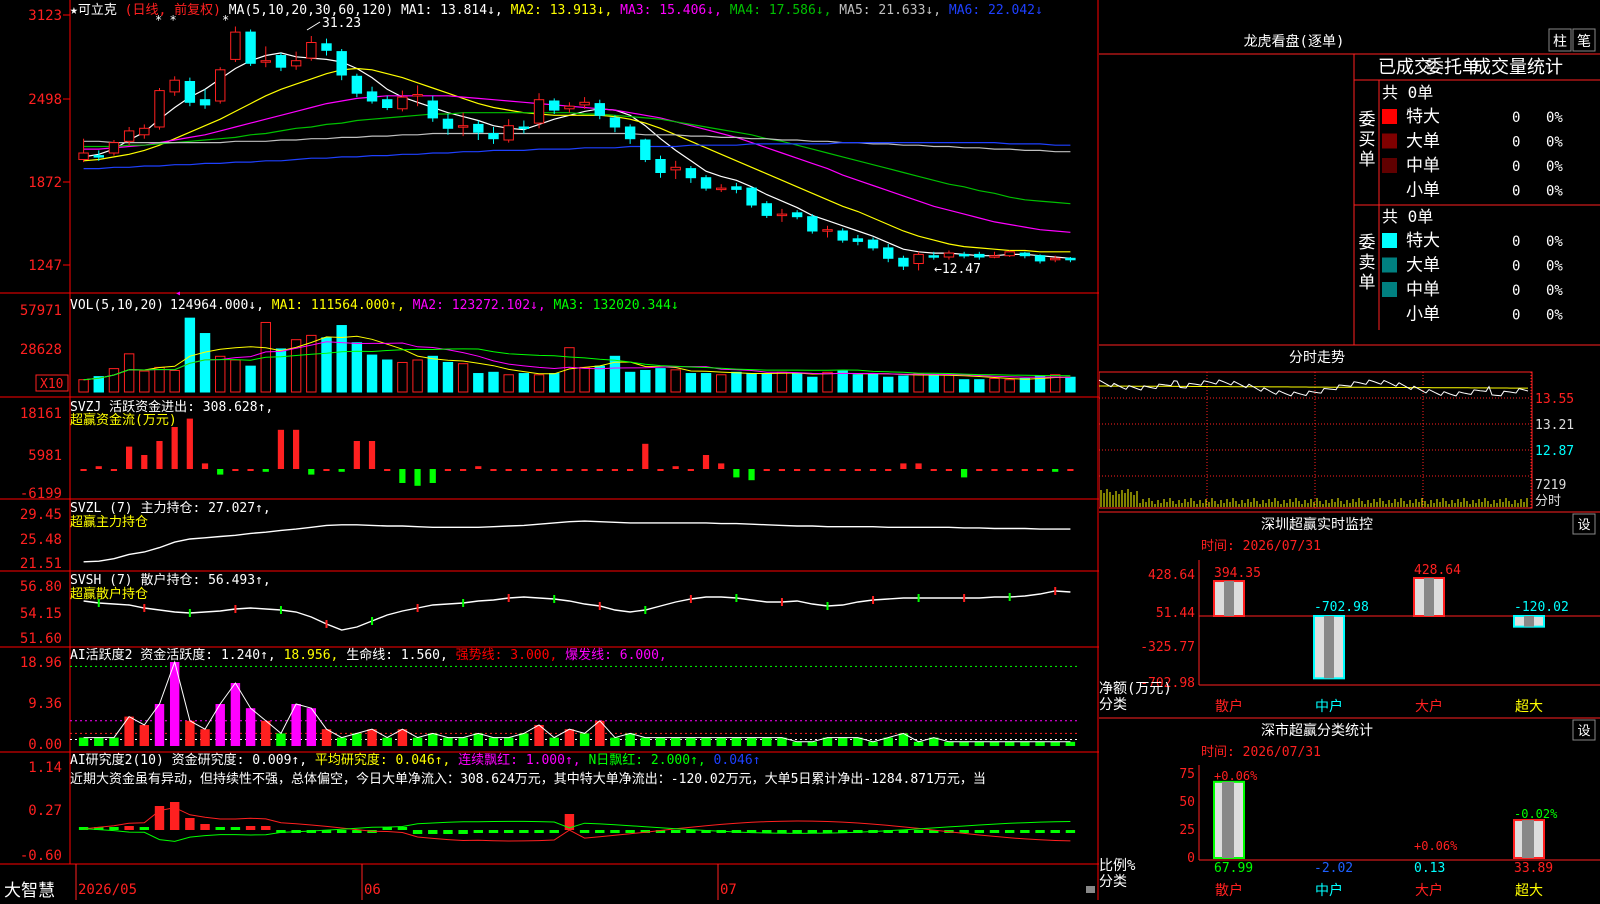  Describe the element at coordinates (1584, 40) in the screenshot. I see `tick-mode-button: 笔` at that location.